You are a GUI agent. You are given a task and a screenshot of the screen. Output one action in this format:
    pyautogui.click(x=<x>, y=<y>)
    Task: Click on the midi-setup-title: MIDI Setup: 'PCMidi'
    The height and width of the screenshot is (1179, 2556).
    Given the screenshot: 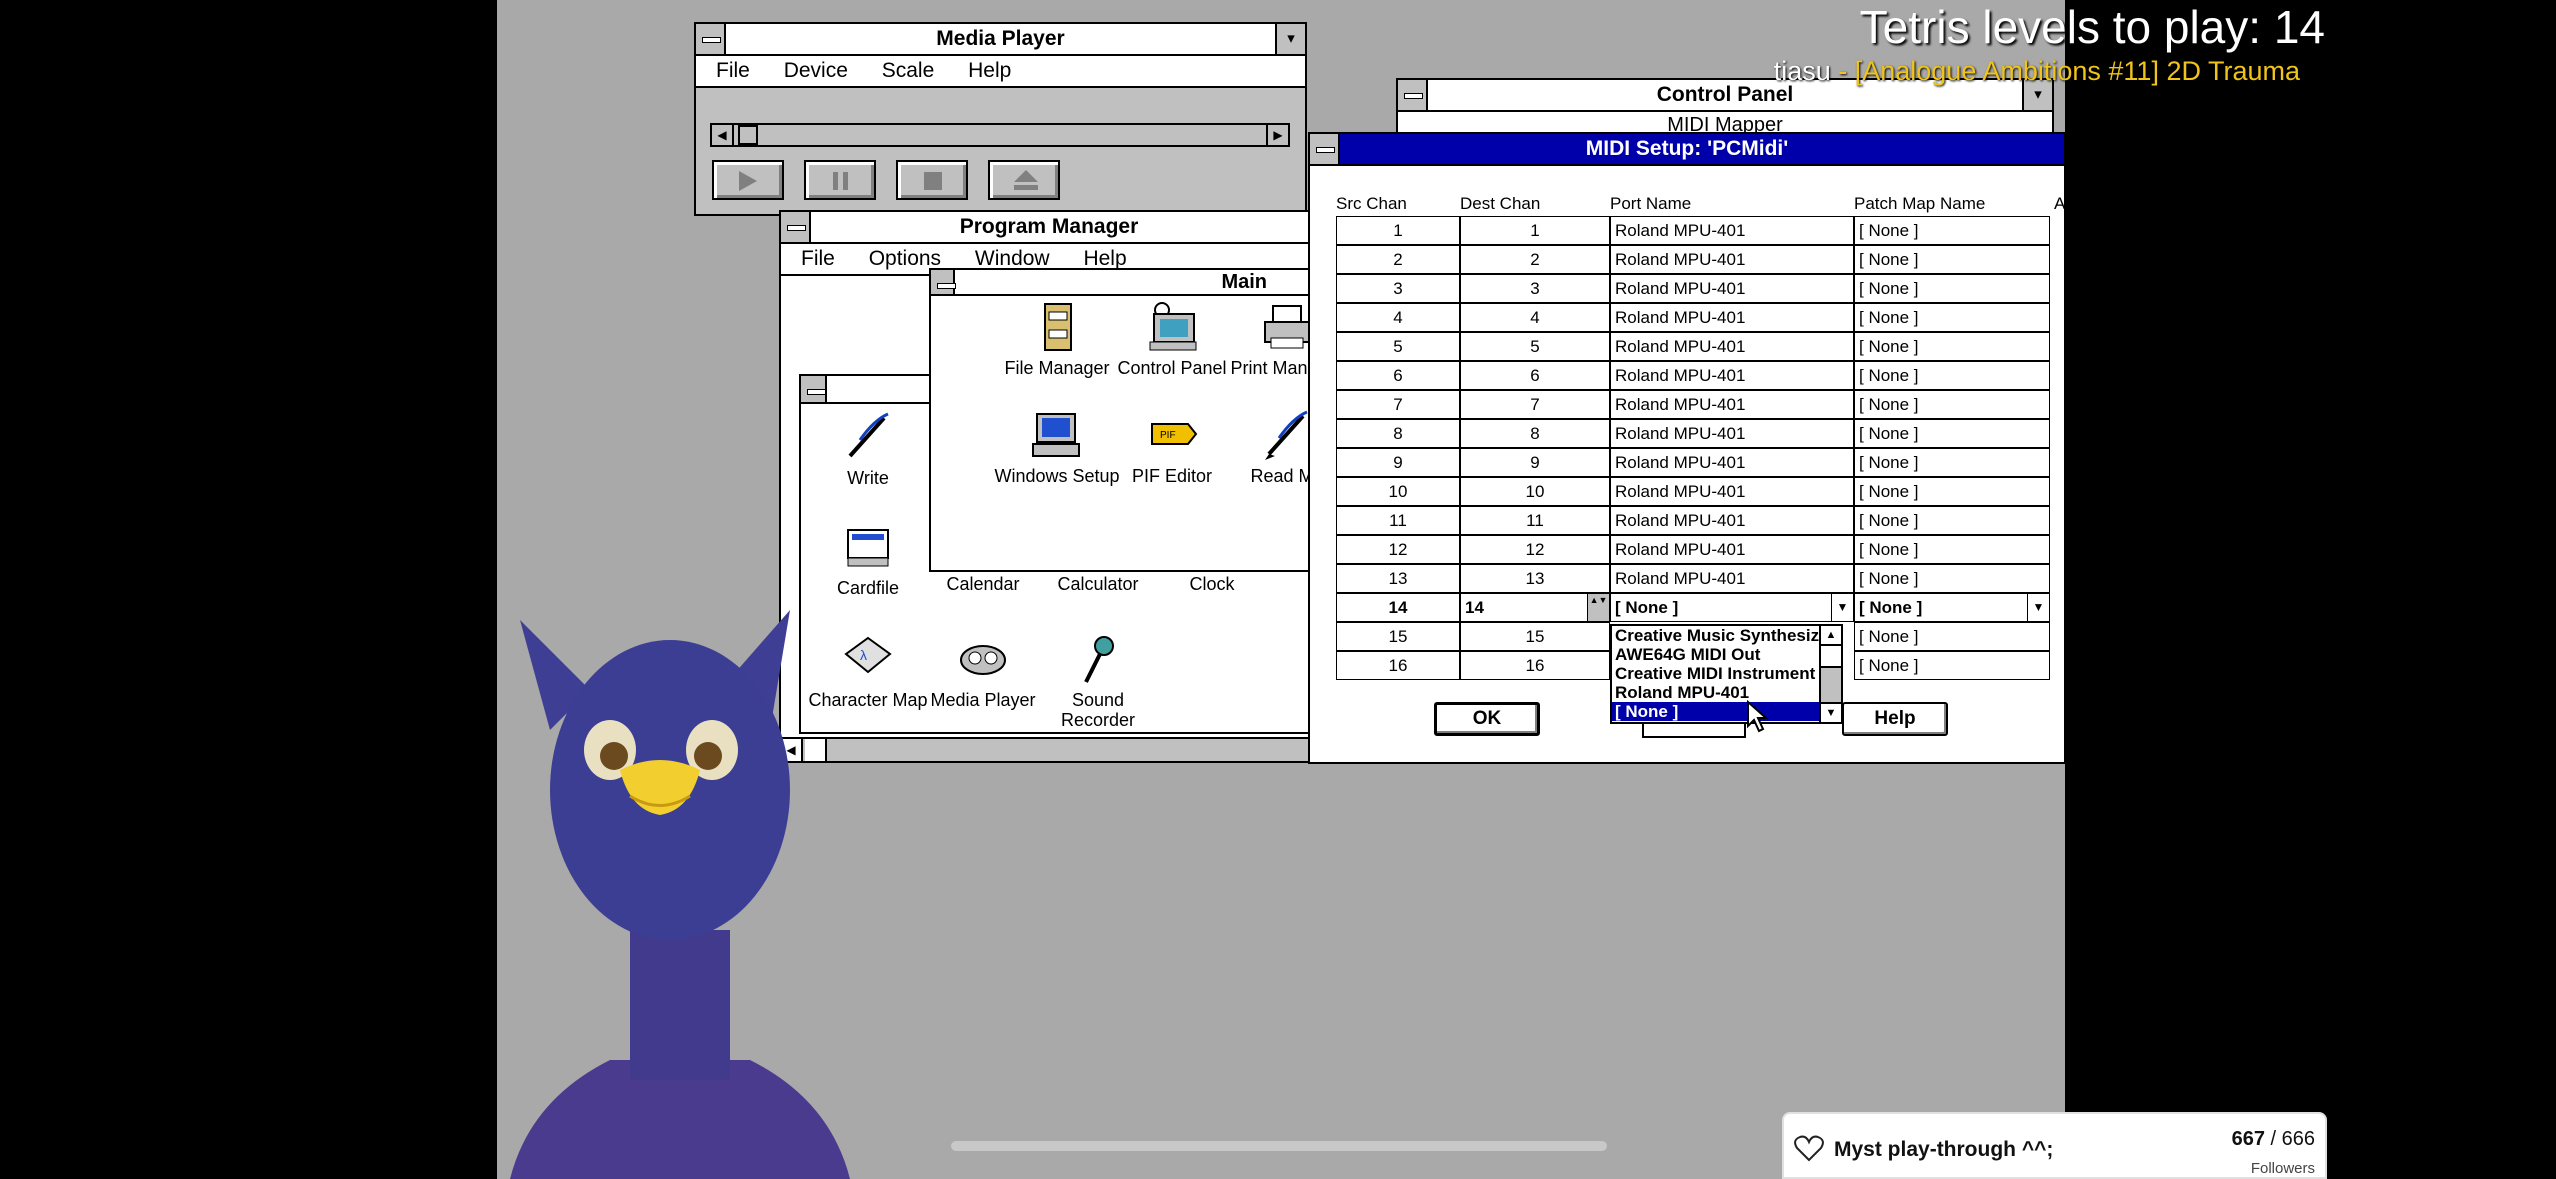 What is the action you would take?
    pyautogui.click(x=1687, y=150)
    